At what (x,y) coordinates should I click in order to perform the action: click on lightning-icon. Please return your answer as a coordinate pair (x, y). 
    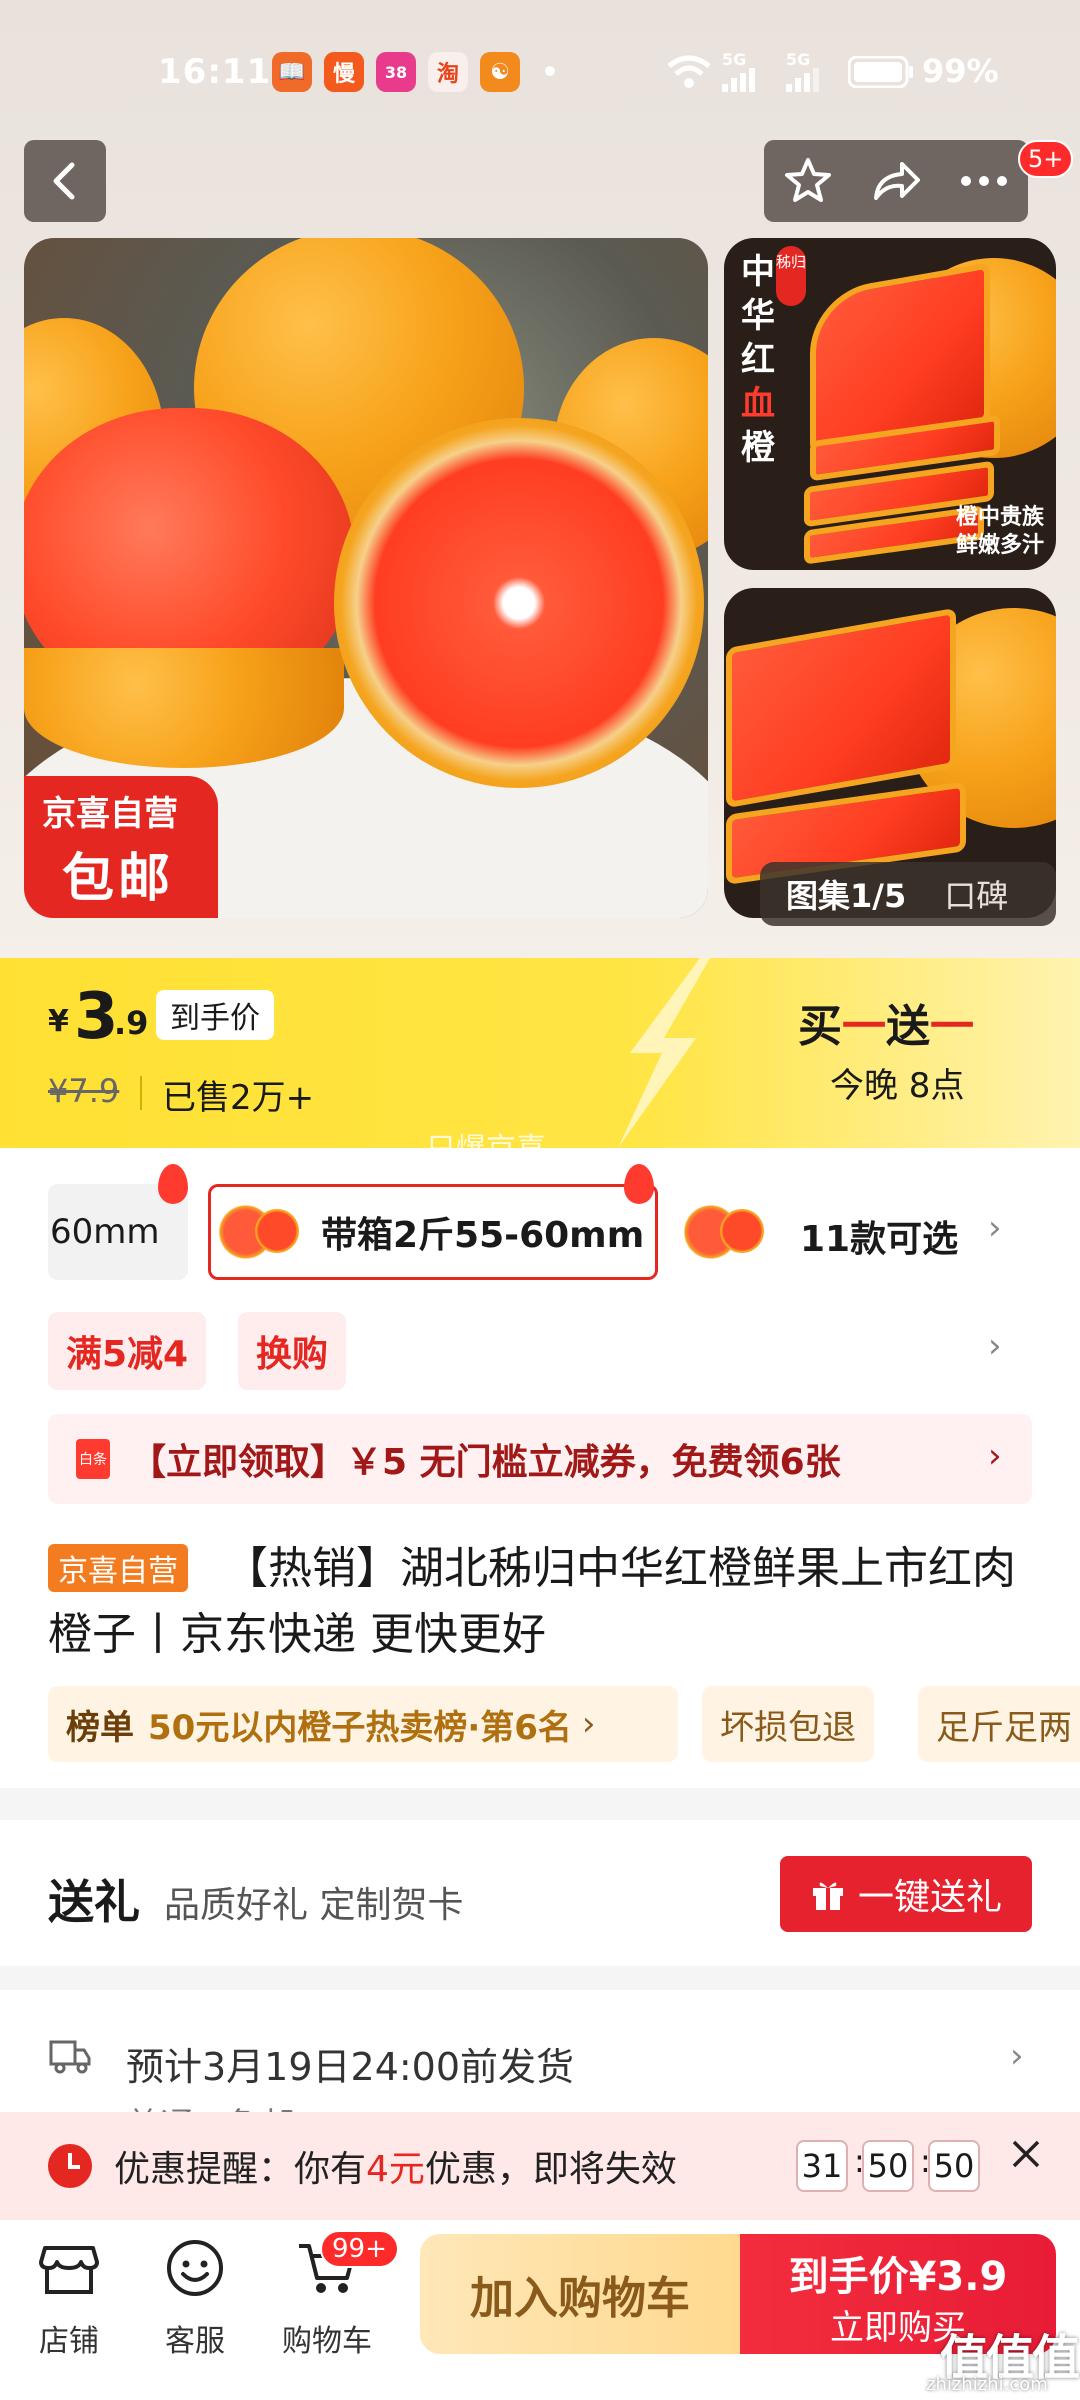
    Looking at the image, I should click on (664, 1053).